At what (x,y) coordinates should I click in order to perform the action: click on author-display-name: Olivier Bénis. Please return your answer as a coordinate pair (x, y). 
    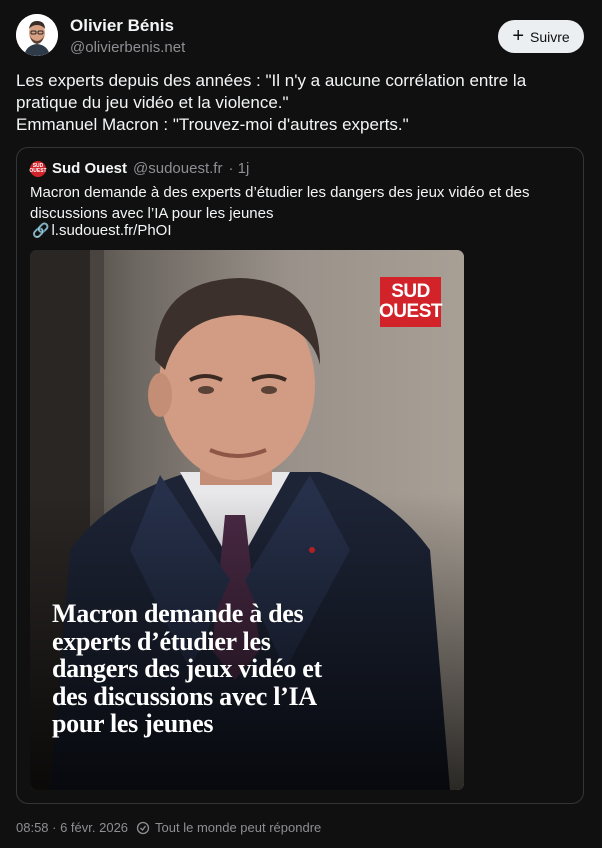
    Looking at the image, I should click on (122, 26).